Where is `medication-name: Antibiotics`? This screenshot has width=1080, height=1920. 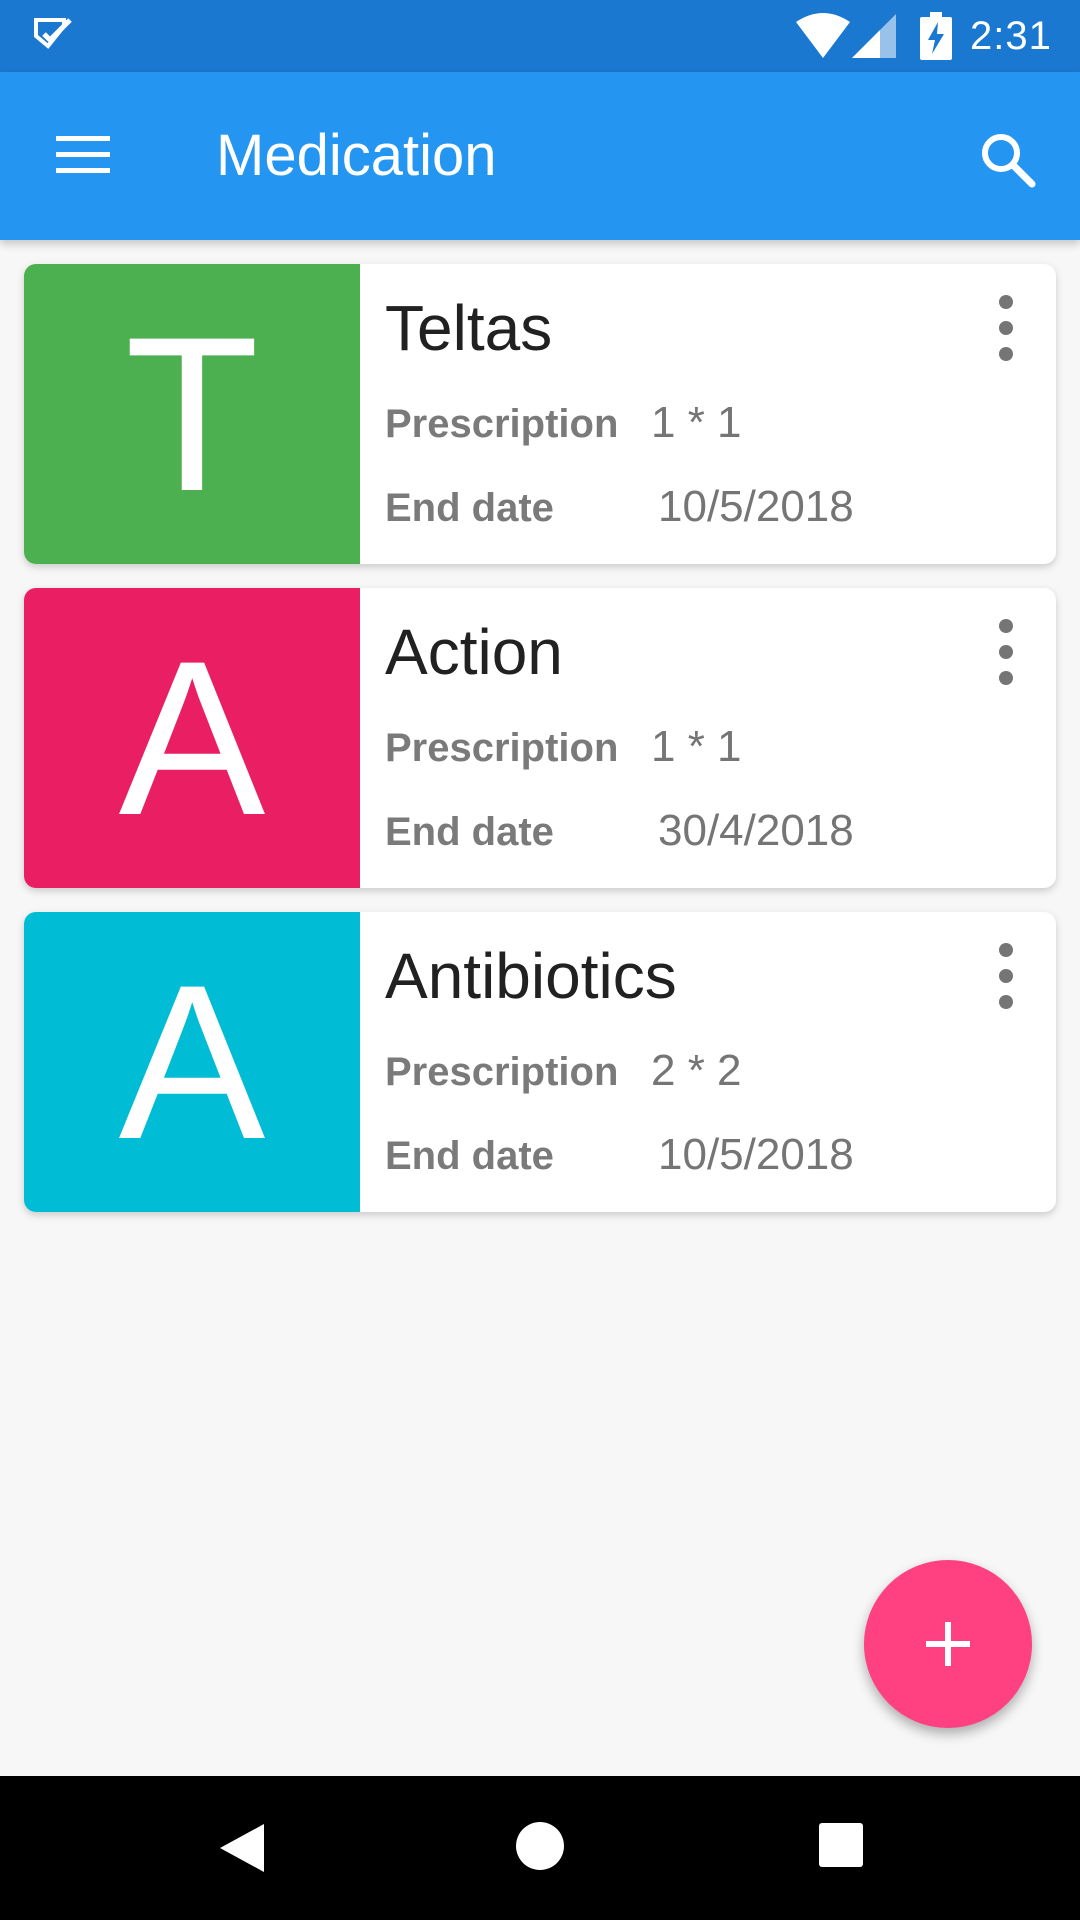
medication-name: Antibiotics is located at coordinates (531, 976).